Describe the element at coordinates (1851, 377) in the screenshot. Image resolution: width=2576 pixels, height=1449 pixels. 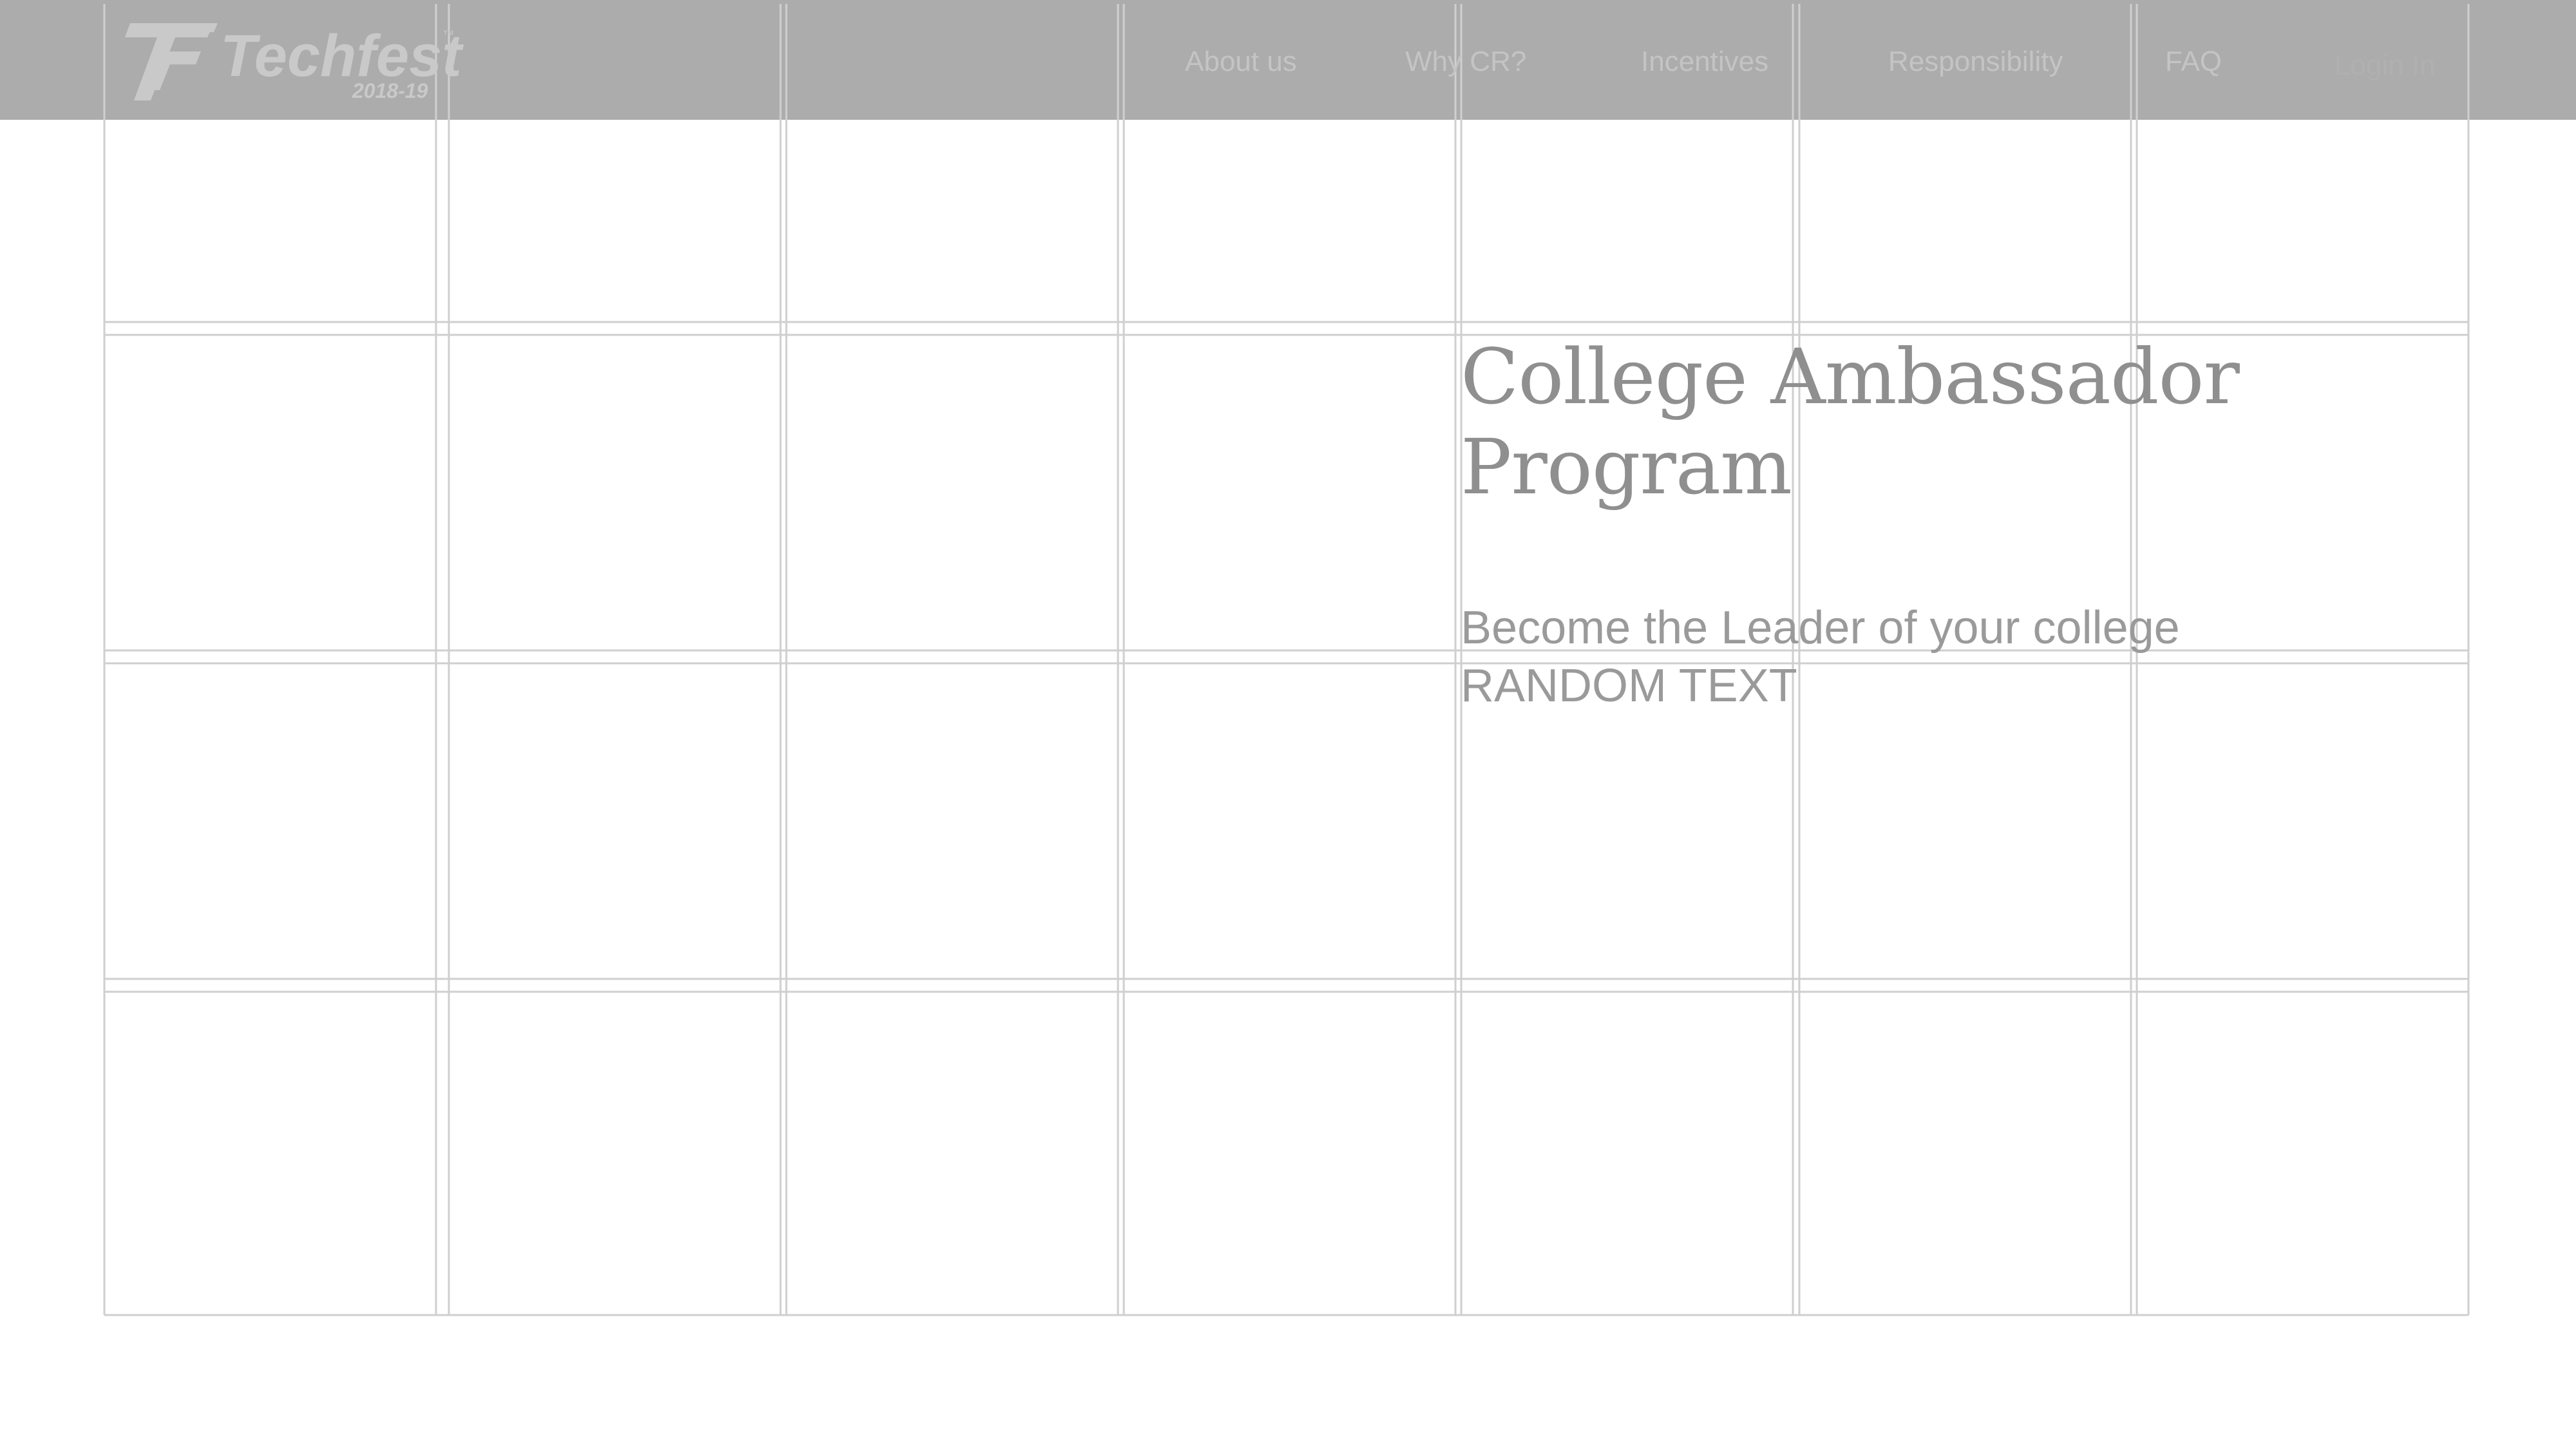
I see `title-line-1: College Ambassador` at that location.